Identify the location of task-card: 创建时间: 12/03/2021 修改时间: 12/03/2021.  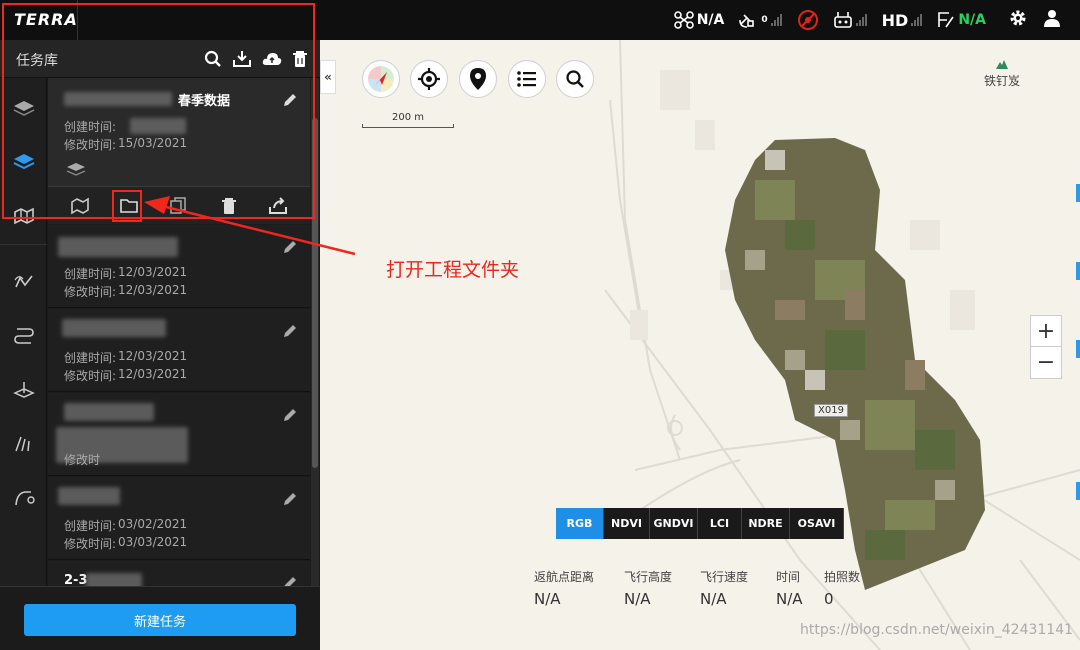
(179, 350).